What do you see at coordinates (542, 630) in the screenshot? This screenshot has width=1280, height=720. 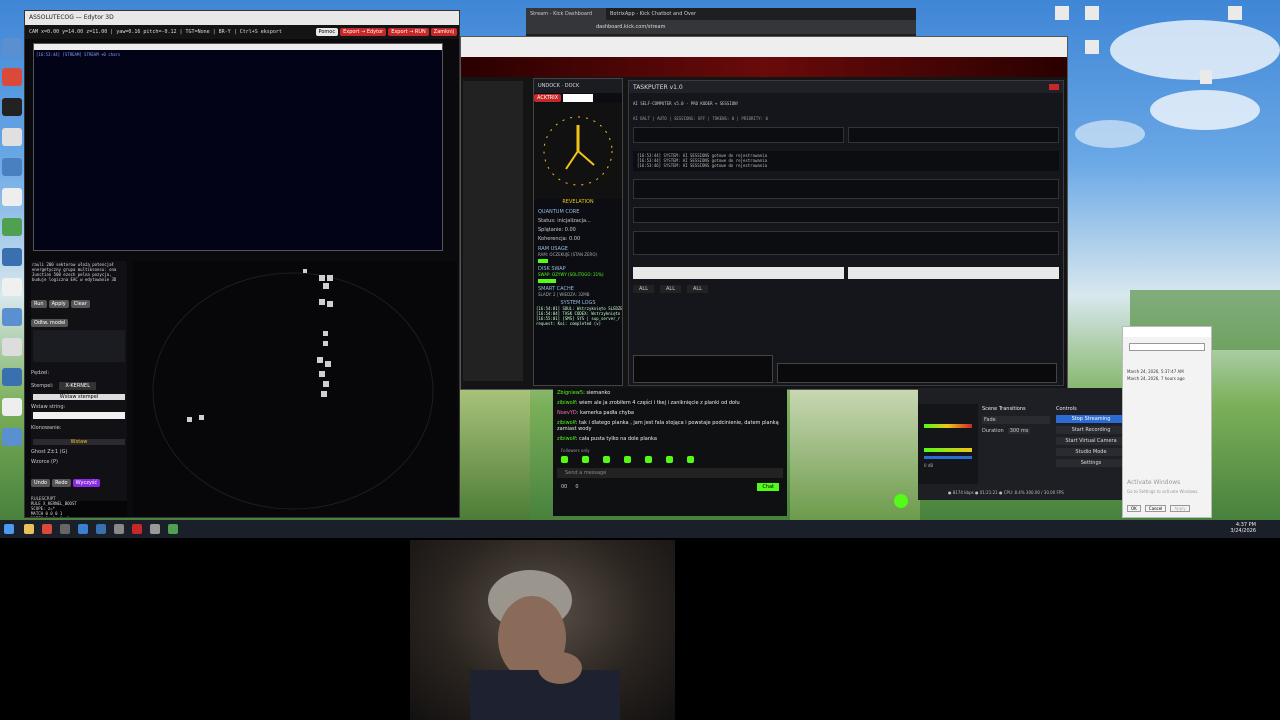 I see `webcam-feed` at bounding box center [542, 630].